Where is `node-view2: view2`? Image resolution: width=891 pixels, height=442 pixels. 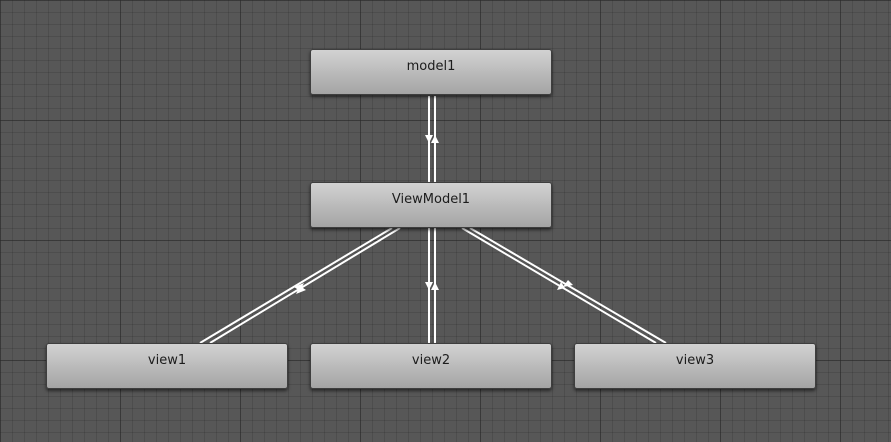 node-view2: view2 is located at coordinates (431, 366).